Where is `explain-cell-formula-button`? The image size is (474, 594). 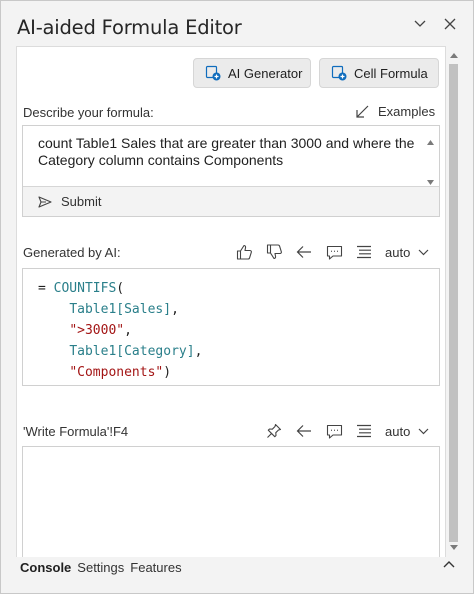 explain-cell-formula-button is located at coordinates (334, 431).